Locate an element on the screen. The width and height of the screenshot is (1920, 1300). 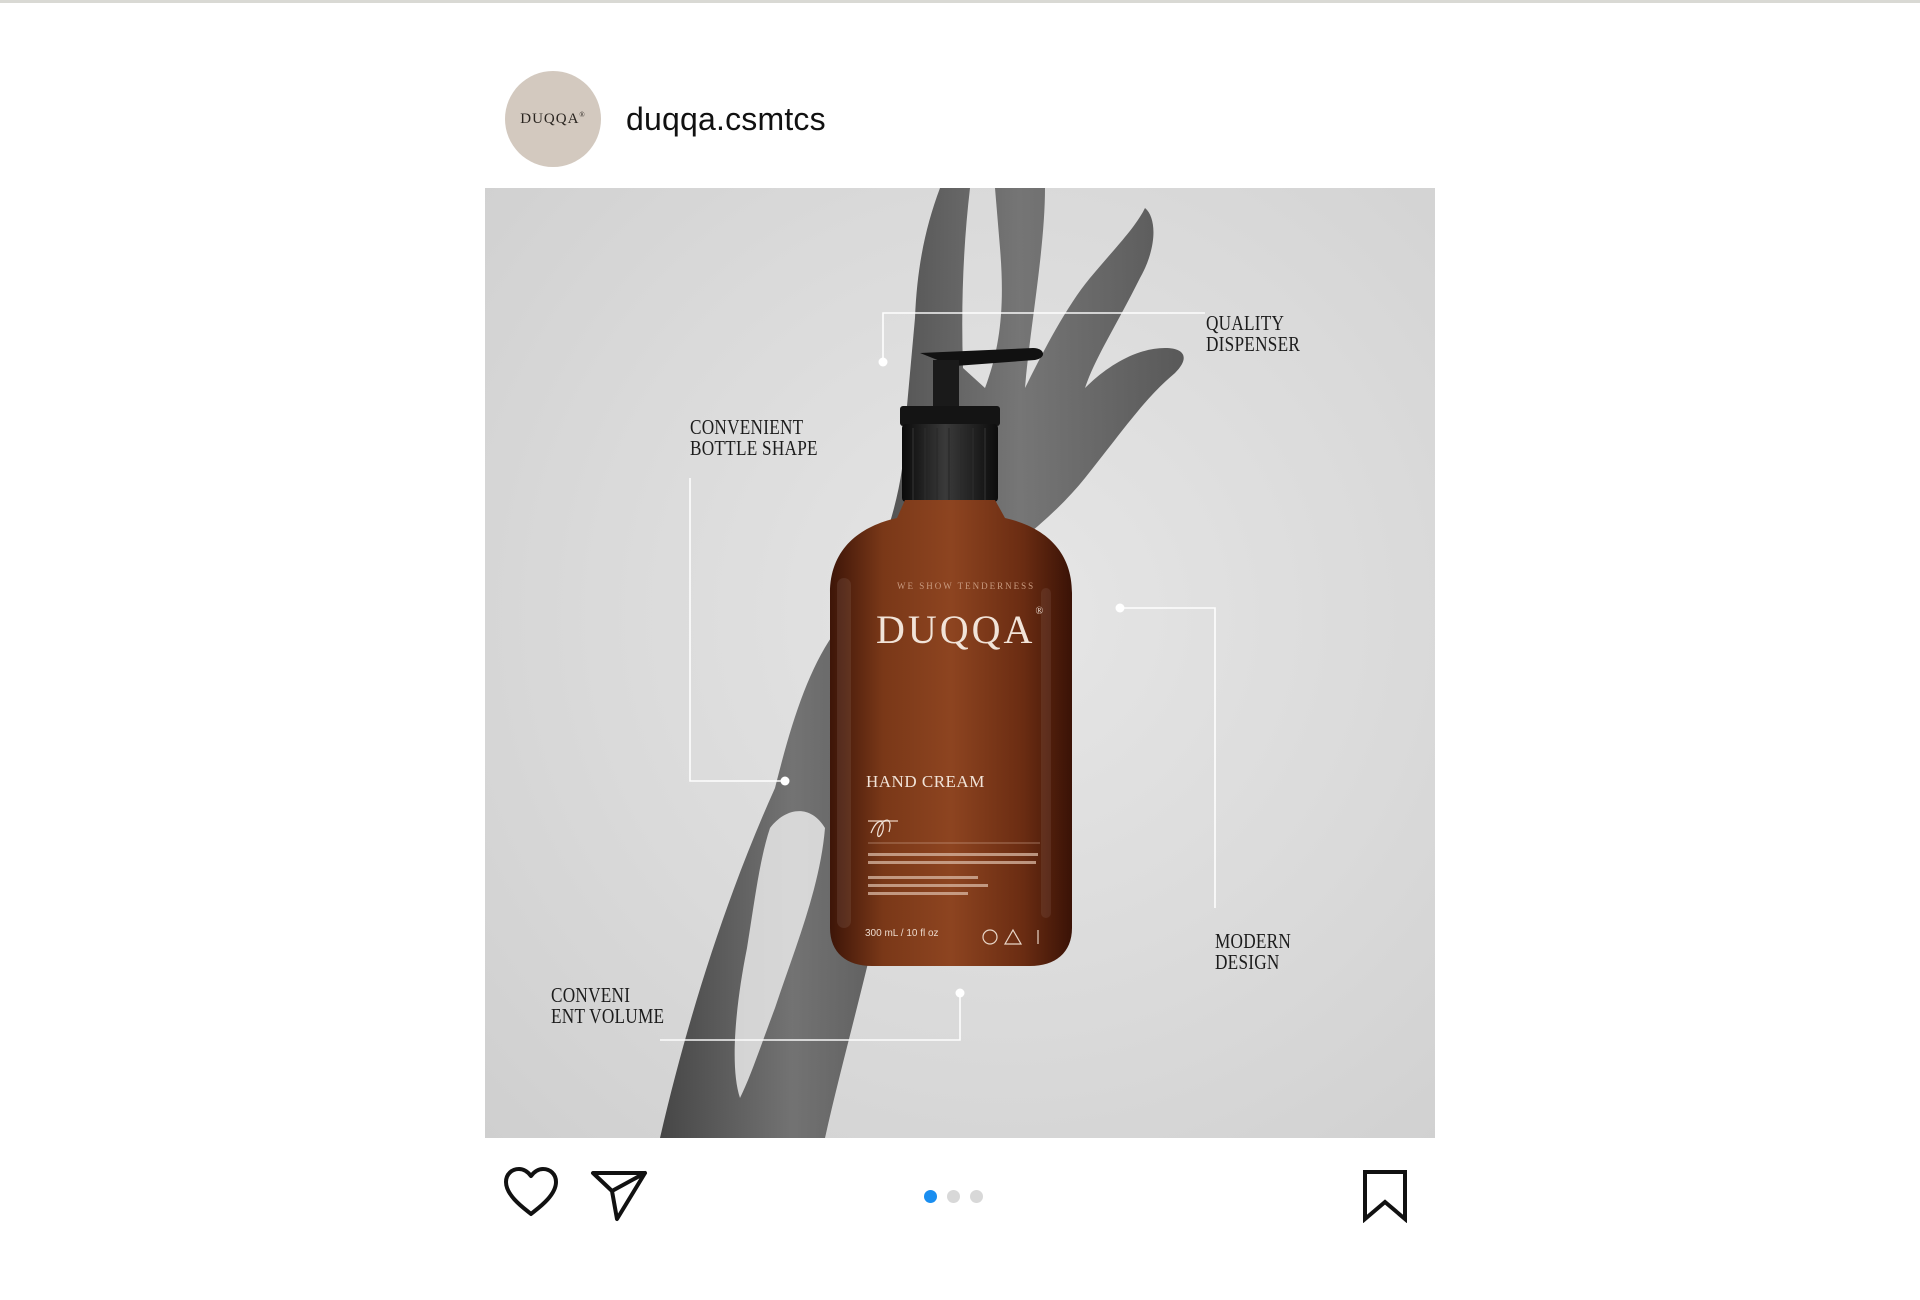
username: duqqa.csmtcs is located at coordinates (726, 119).